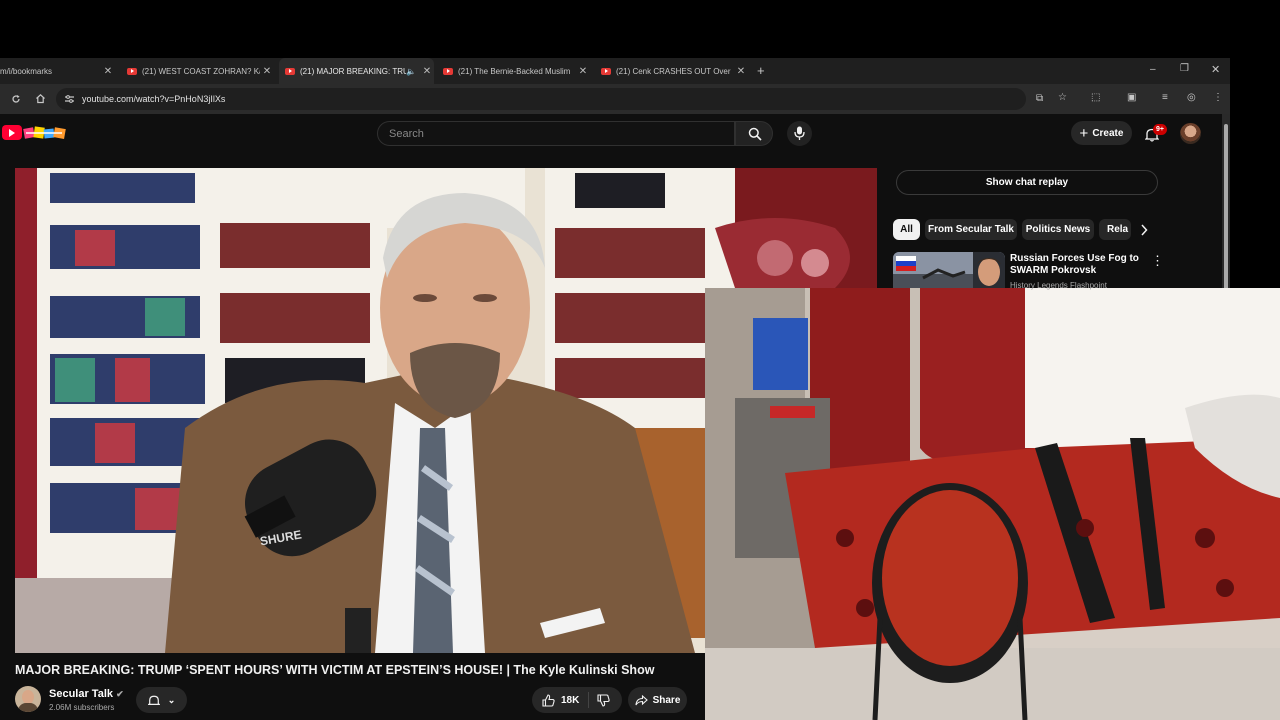 The width and height of the screenshot is (1280, 720). I want to click on cast-icon: ⧉, so click(1039, 98).